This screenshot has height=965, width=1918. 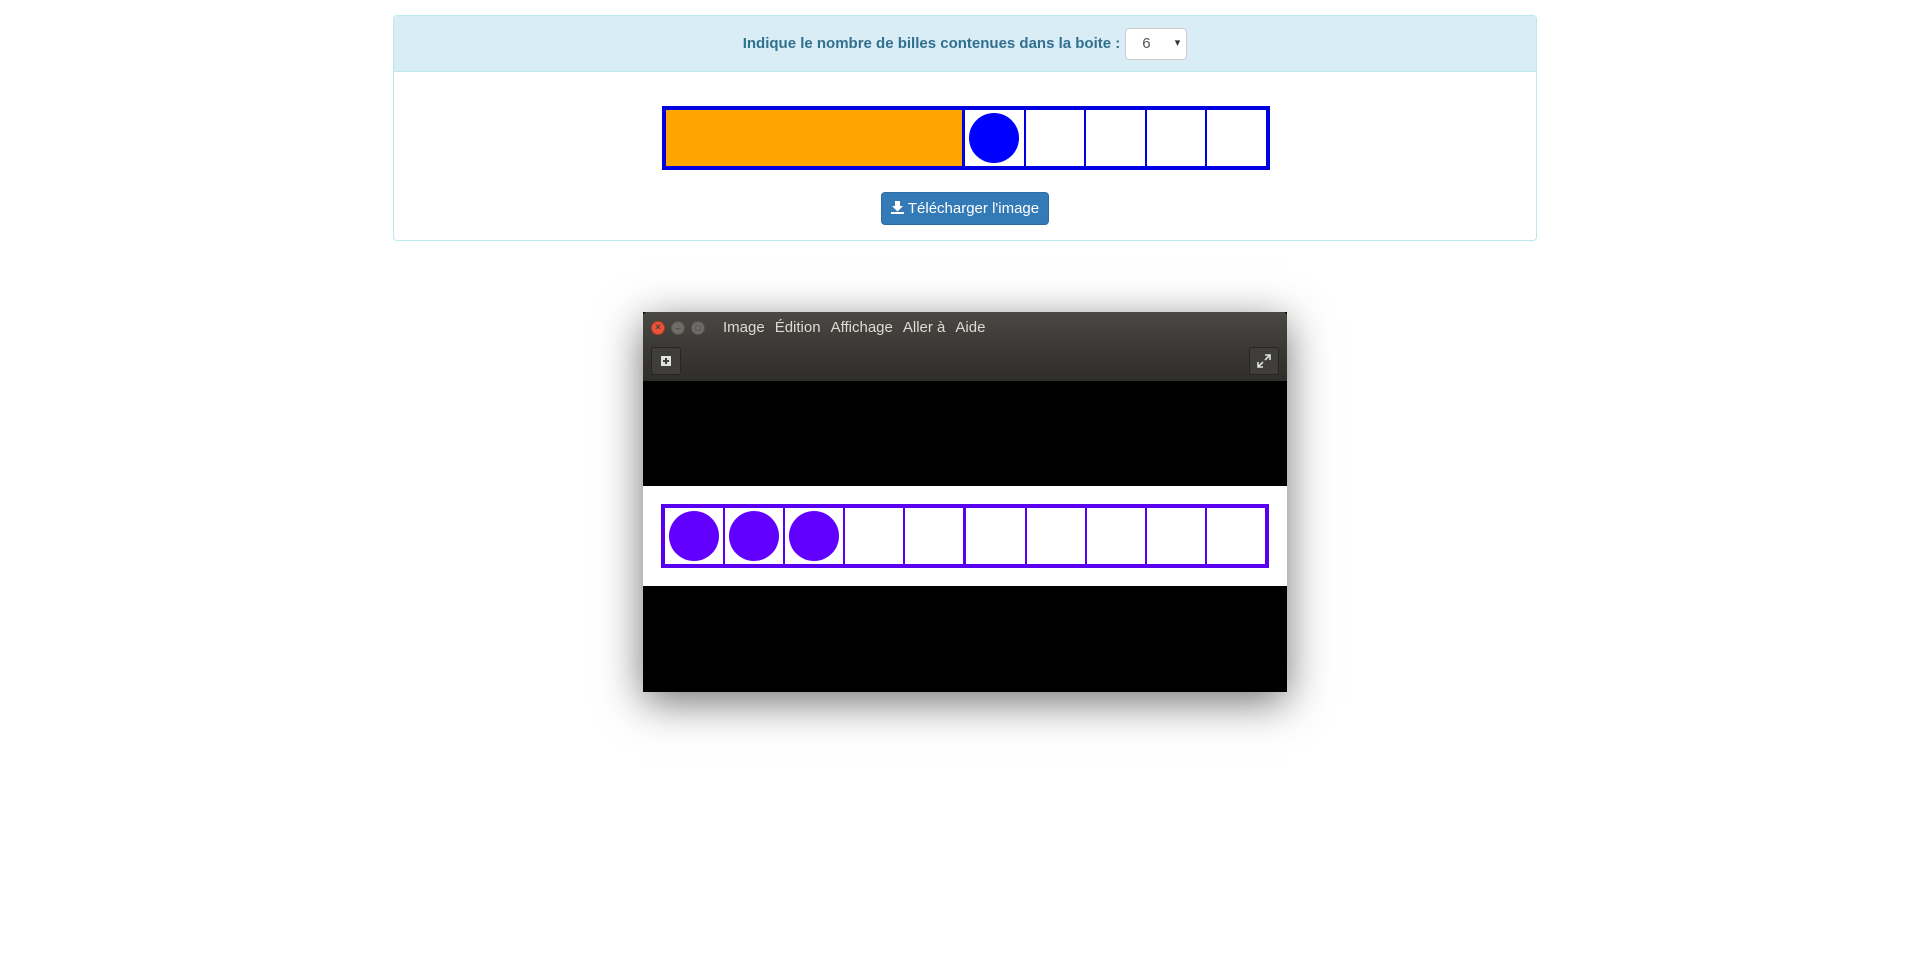 What do you see at coordinates (1146, 43) in the screenshot?
I see `select-value: 6` at bounding box center [1146, 43].